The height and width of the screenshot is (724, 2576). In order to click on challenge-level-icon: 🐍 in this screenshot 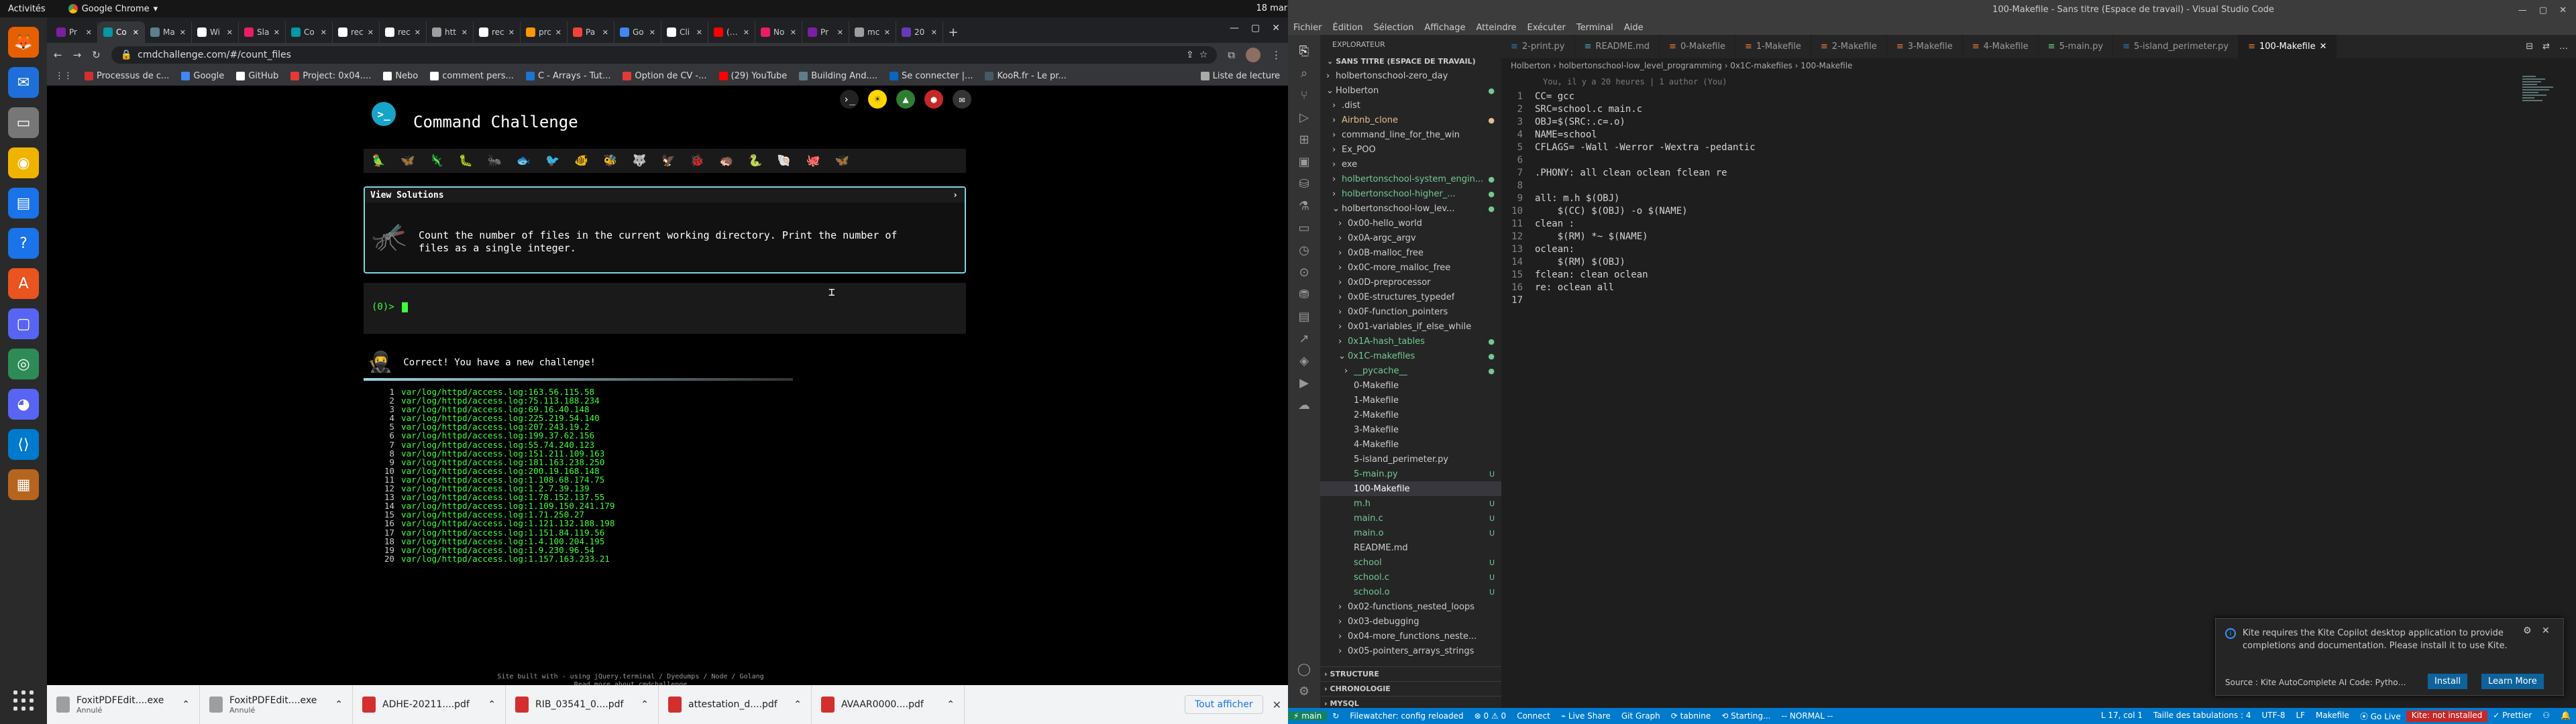, I will do `click(755, 161)`.